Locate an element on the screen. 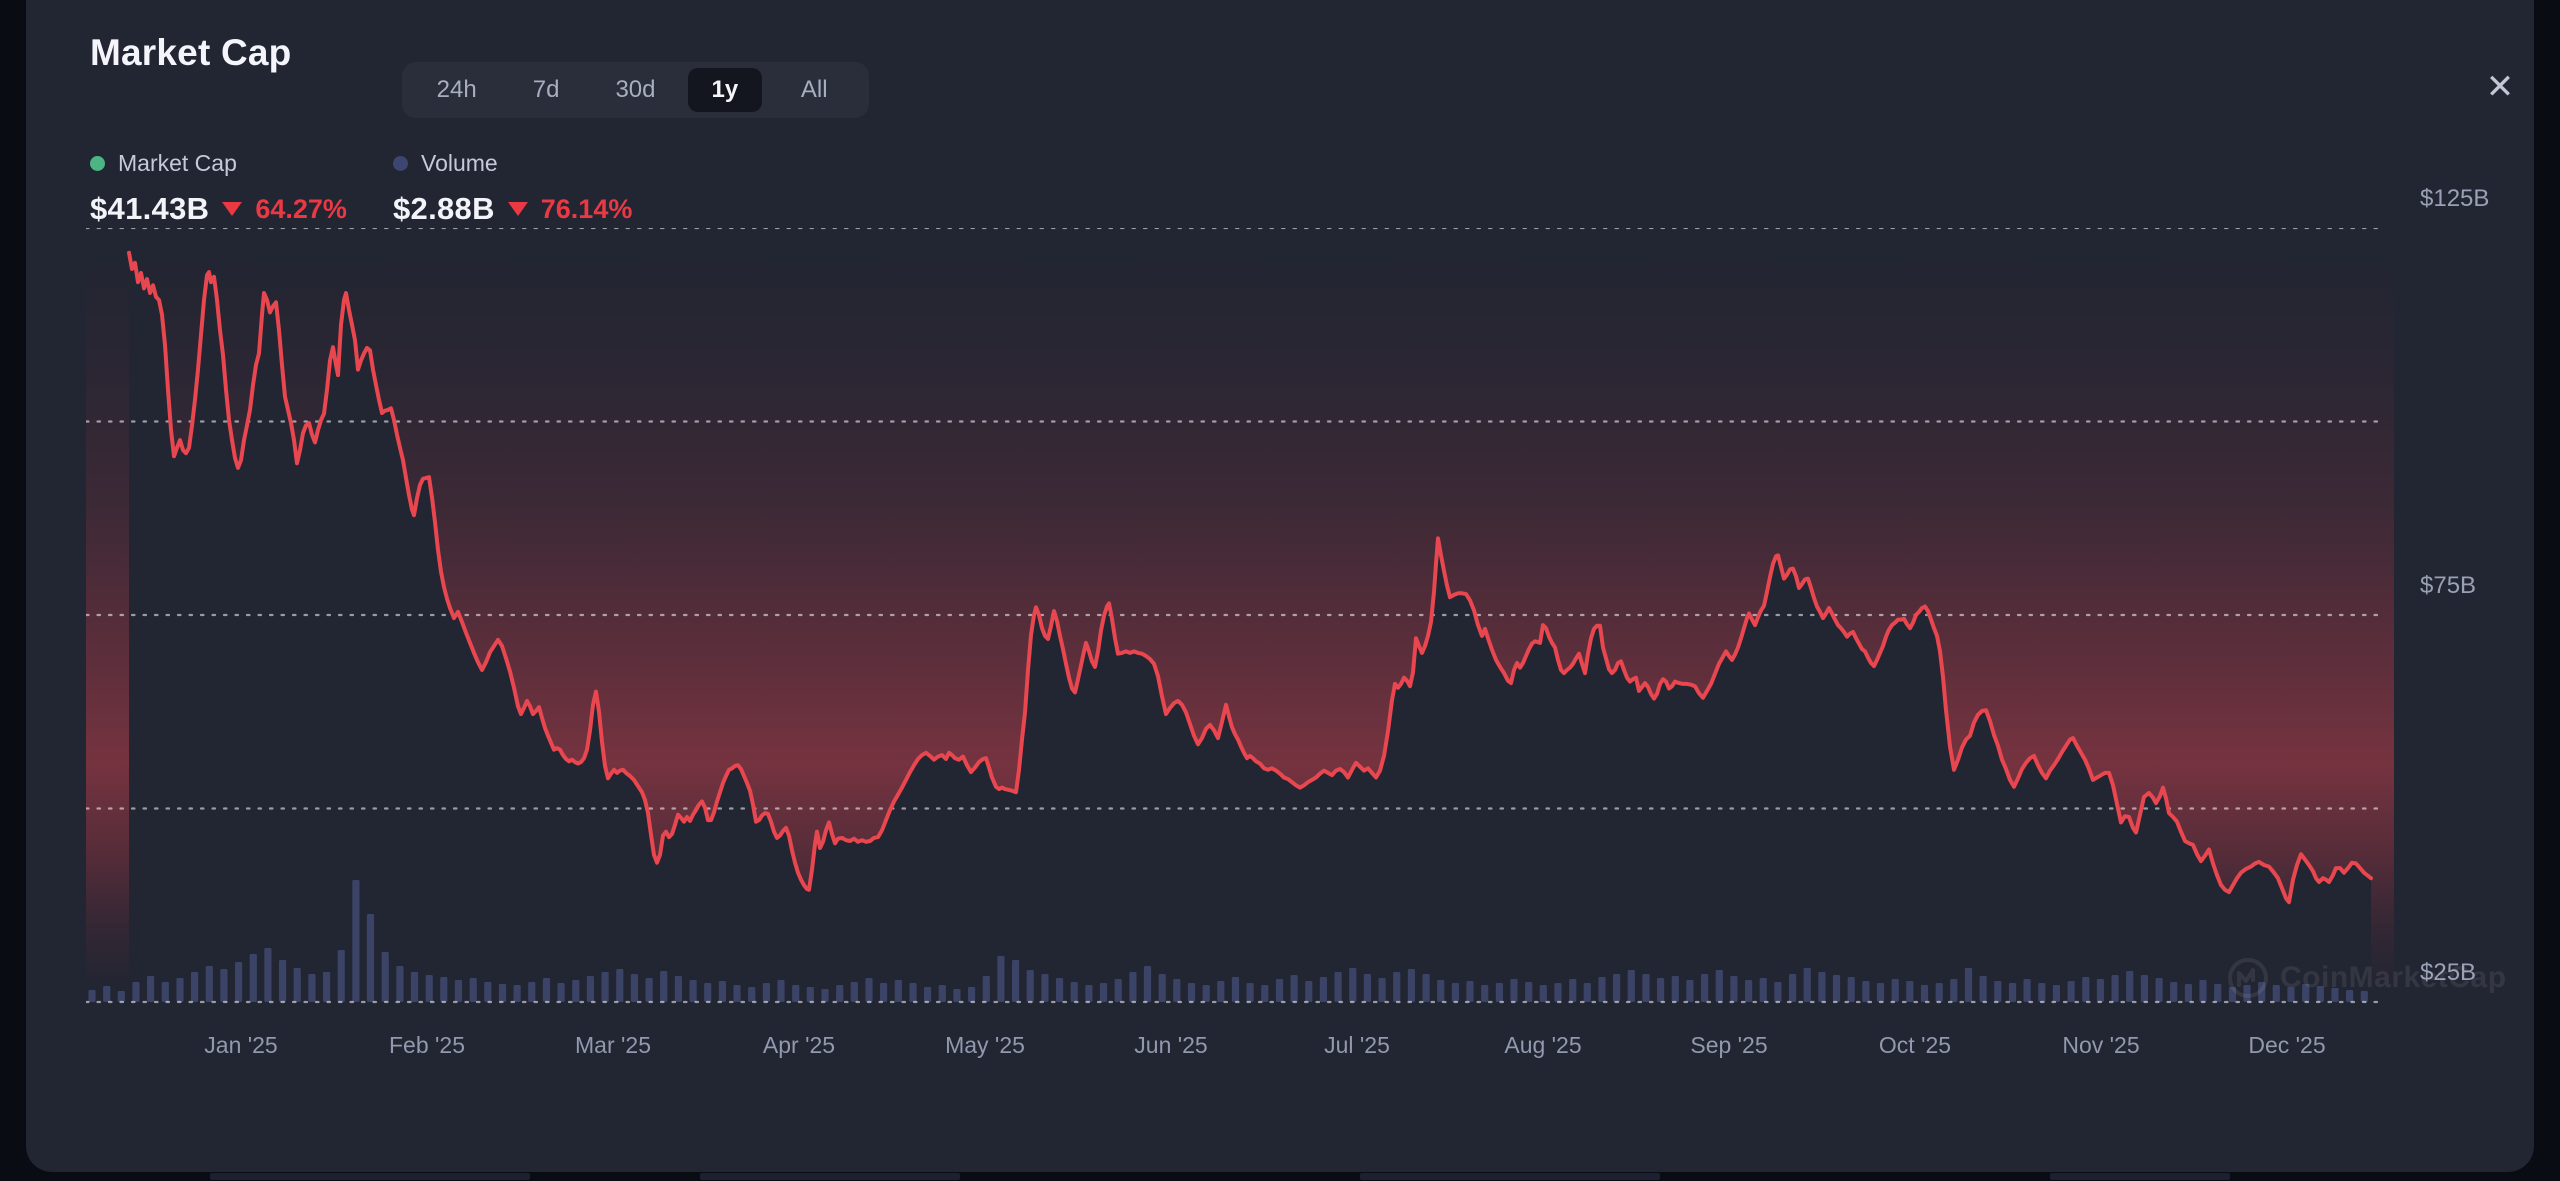 The width and height of the screenshot is (2560, 1181). market-cap-change: 64.27% is located at coordinates (301, 208).